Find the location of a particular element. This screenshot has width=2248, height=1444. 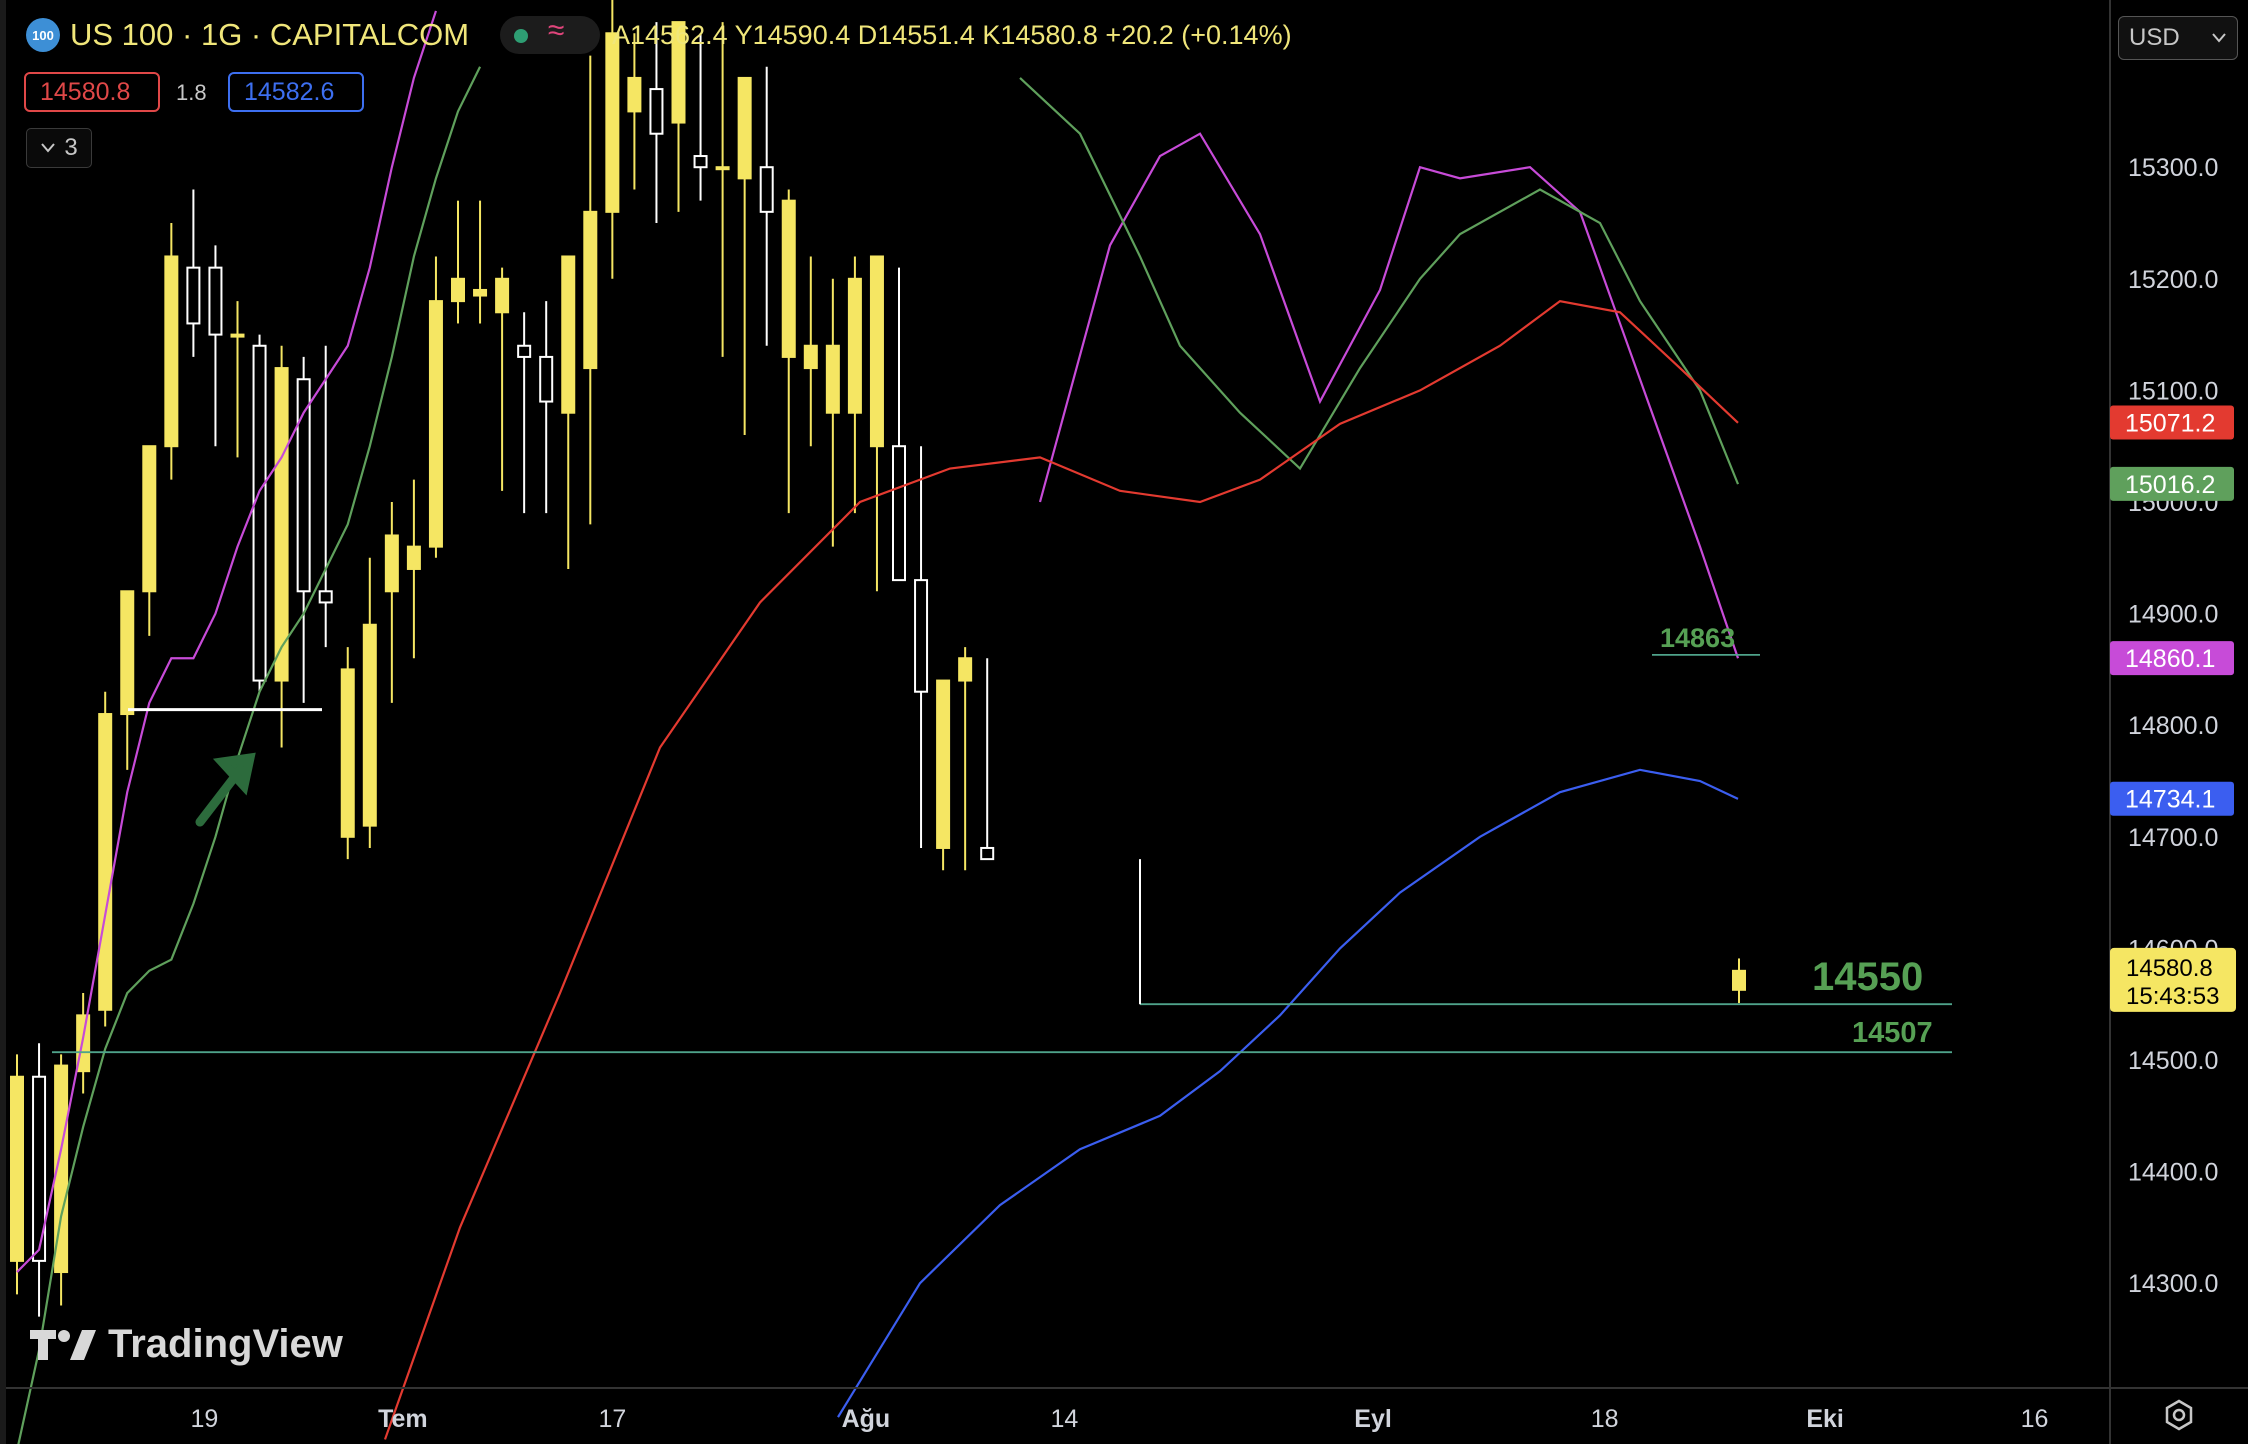

price-tag-label: 15016.2 is located at coordinates (2170, 485).